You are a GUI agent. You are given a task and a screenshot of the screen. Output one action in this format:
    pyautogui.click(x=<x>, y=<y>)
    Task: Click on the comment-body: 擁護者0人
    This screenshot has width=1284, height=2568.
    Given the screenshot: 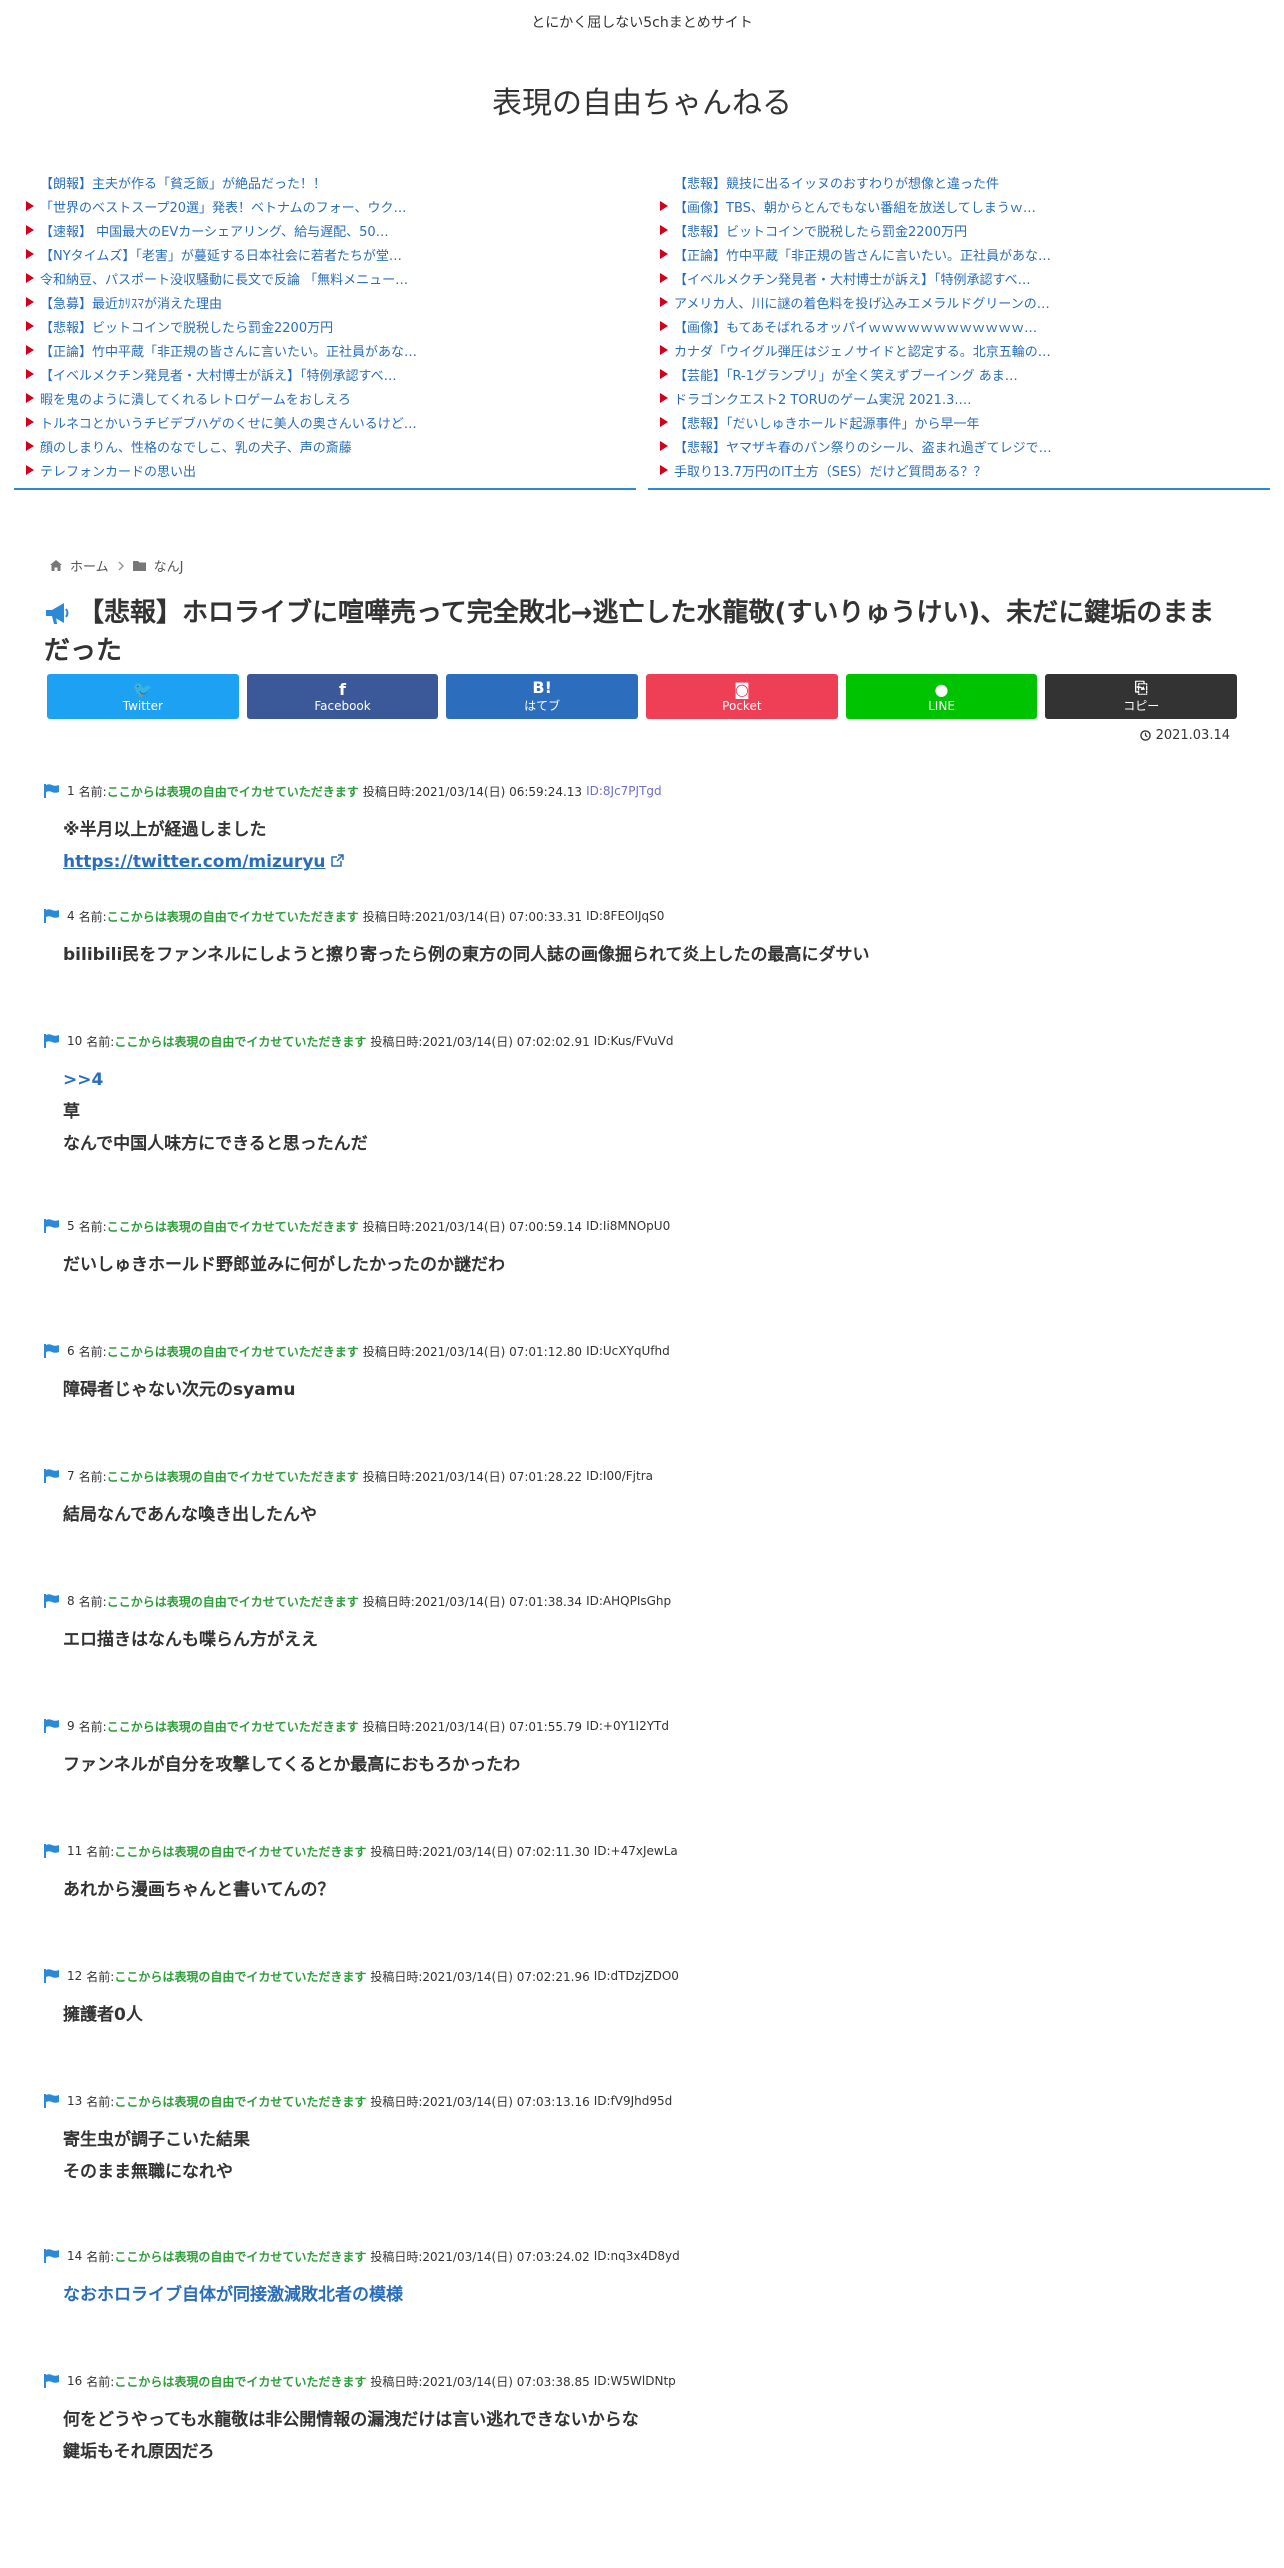 What is the action you would take?
    pyautogui.click(x=651, y=2015)
    